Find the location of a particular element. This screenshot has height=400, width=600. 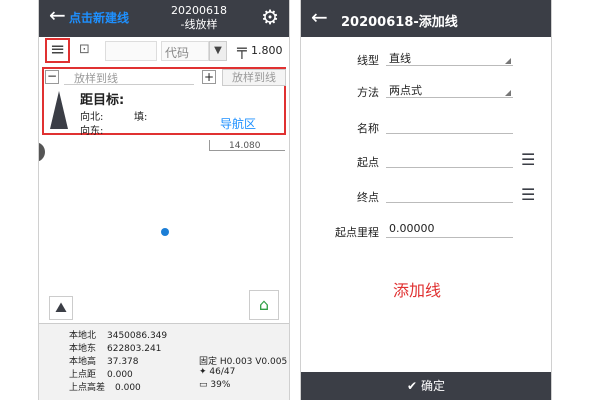

remove-target-button: − is located at coordinates (52, 77).